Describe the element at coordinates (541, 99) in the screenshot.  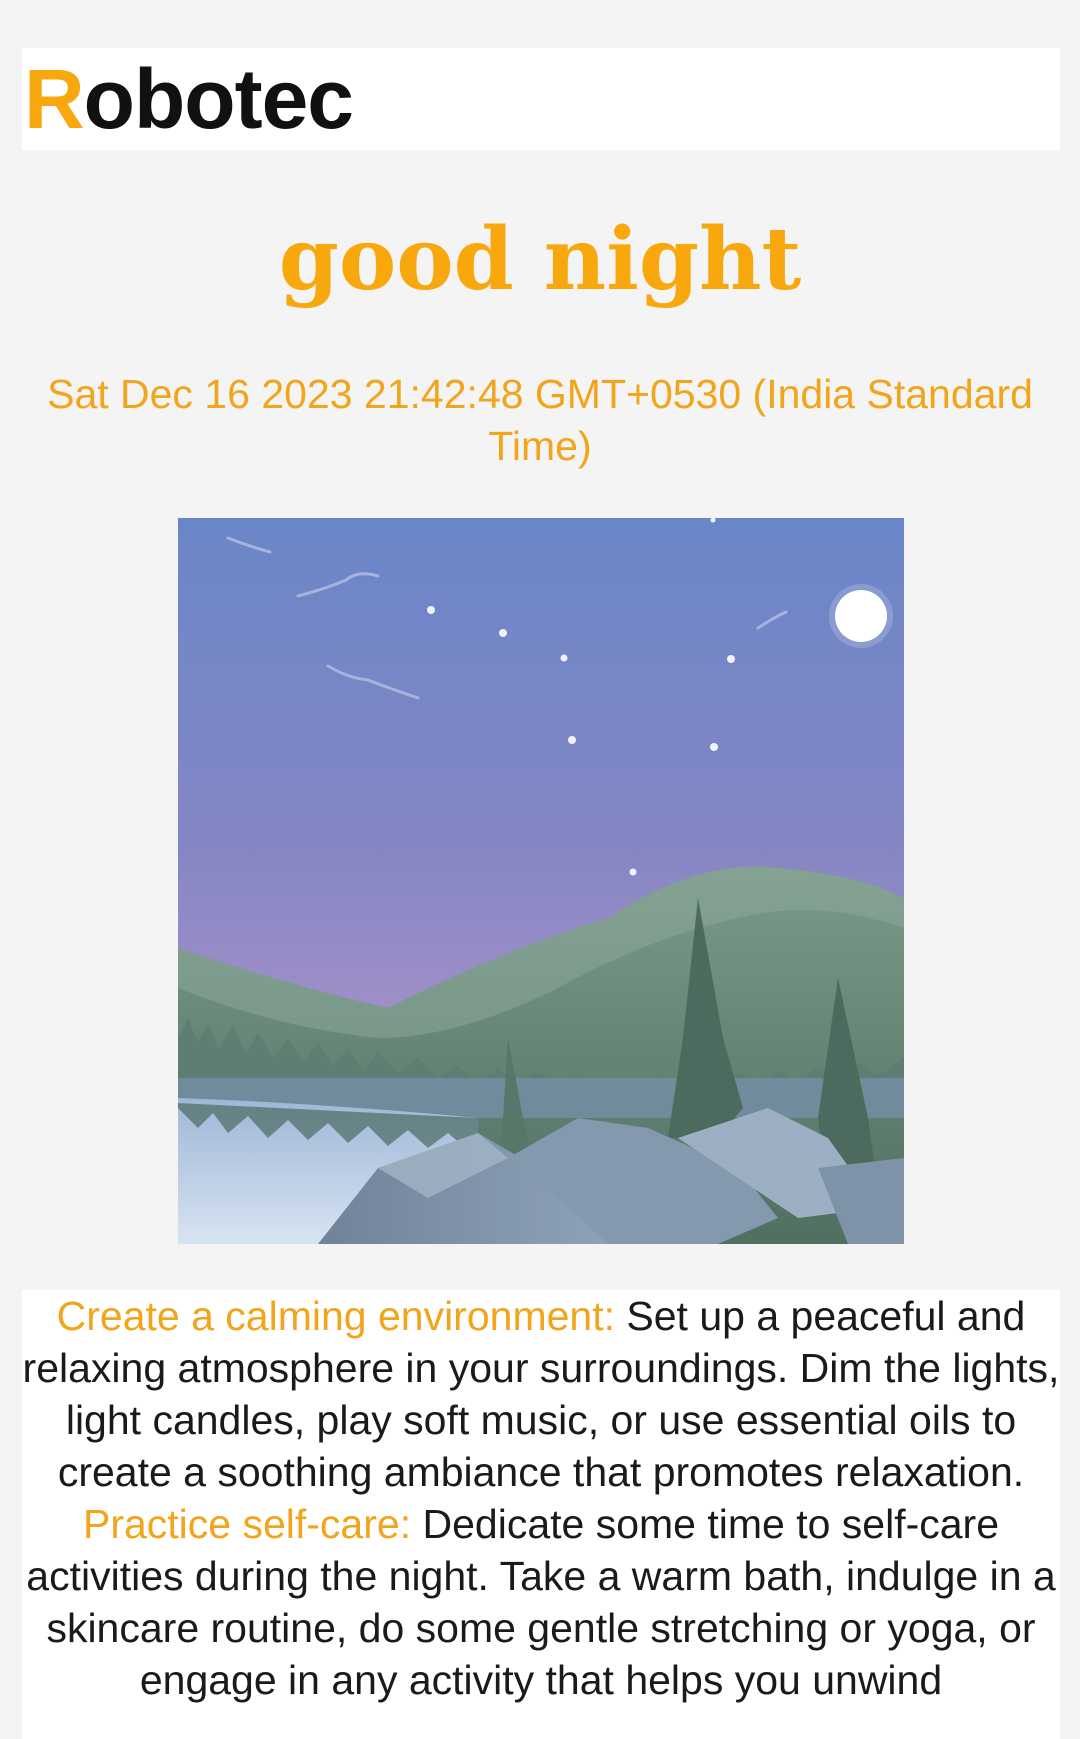
I see `header-bar: Robotec` at that location.